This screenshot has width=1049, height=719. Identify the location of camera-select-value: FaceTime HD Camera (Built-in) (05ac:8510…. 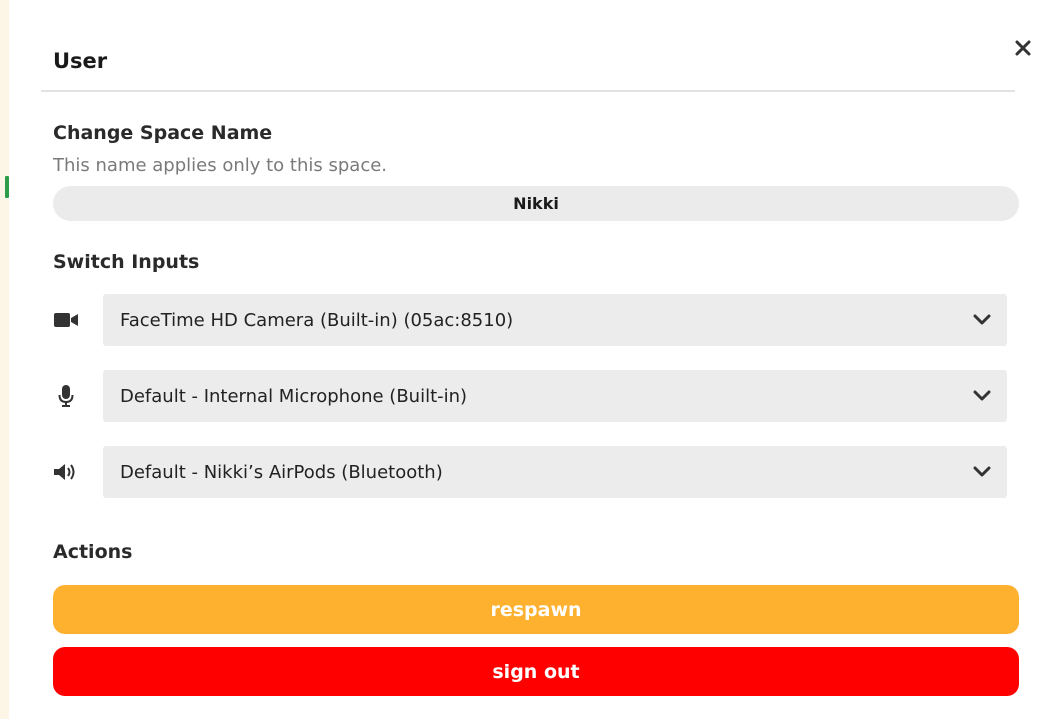
(317, 320).